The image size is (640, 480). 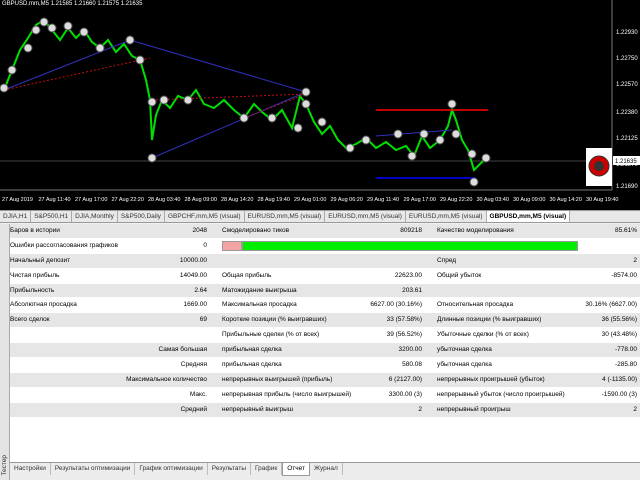 I want to click on profit-factor-value: 2.64, so click(x=200, y=290).